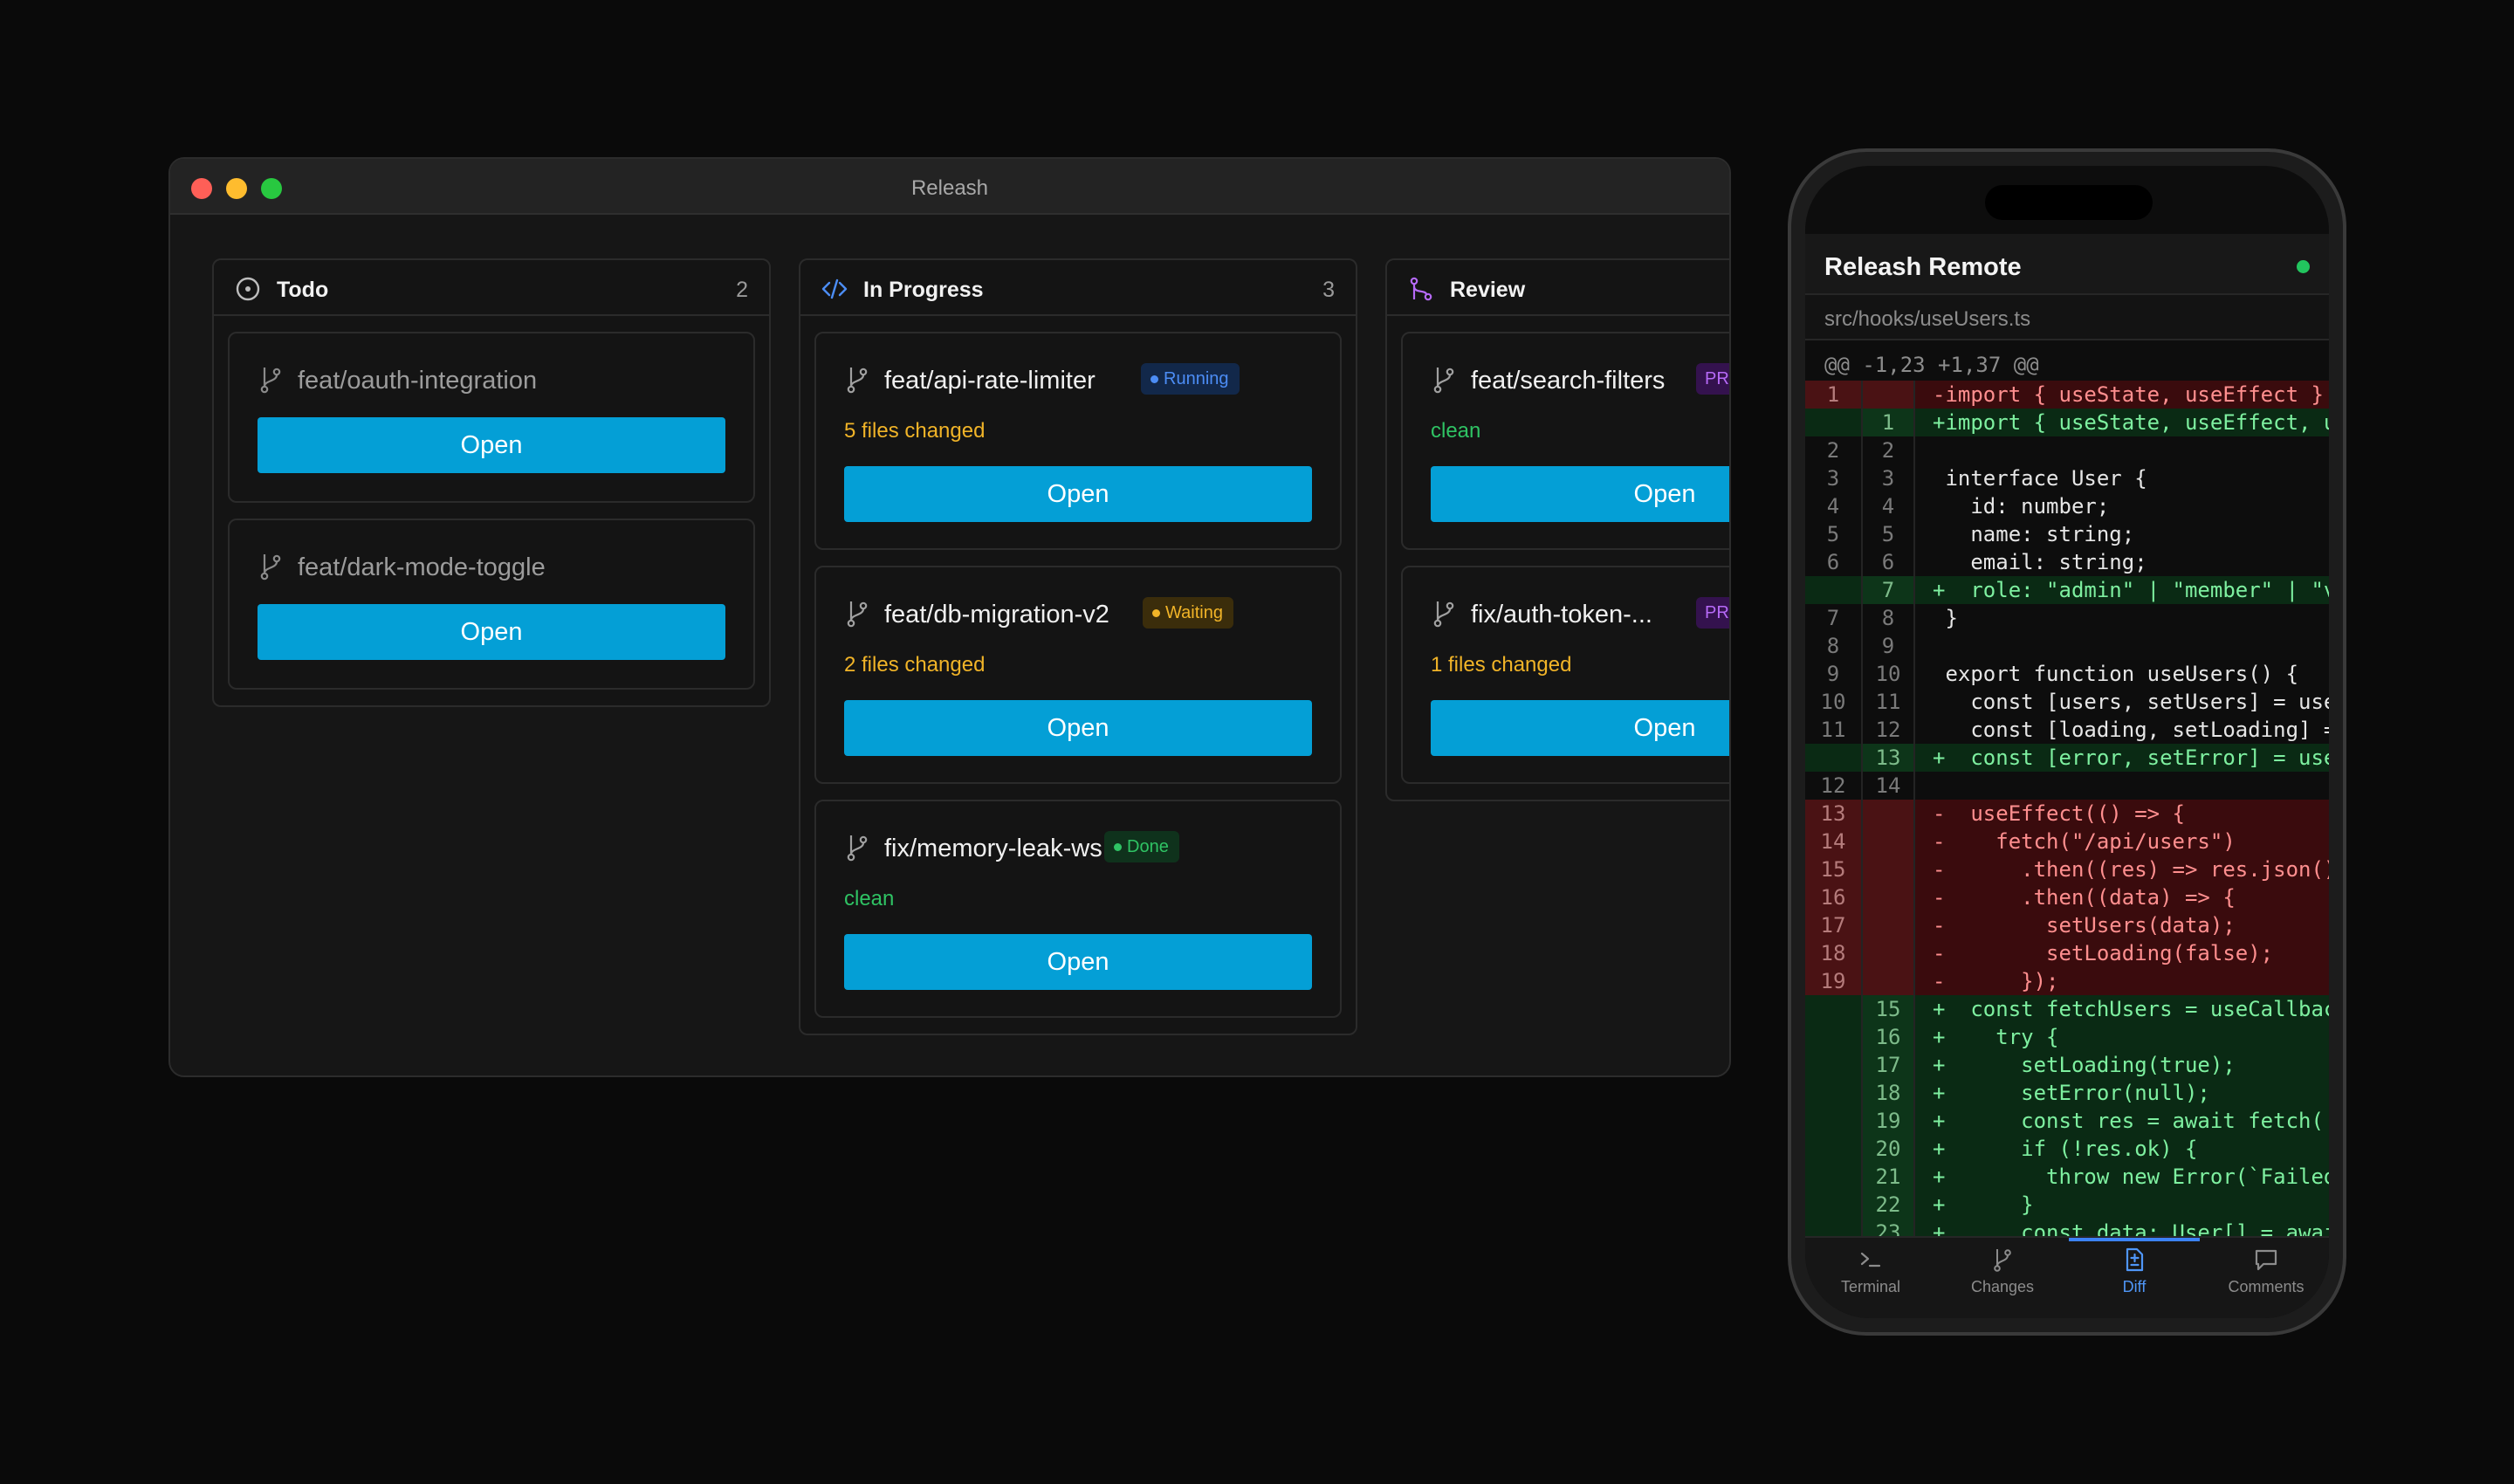 Image resolution: width=2514 pixels, height=1484 pixels. What do you see at coordinates (1870, 1271) in the screenshot?
I see `tab-terminal: Terminal` at bounding box center [1870, 1271].